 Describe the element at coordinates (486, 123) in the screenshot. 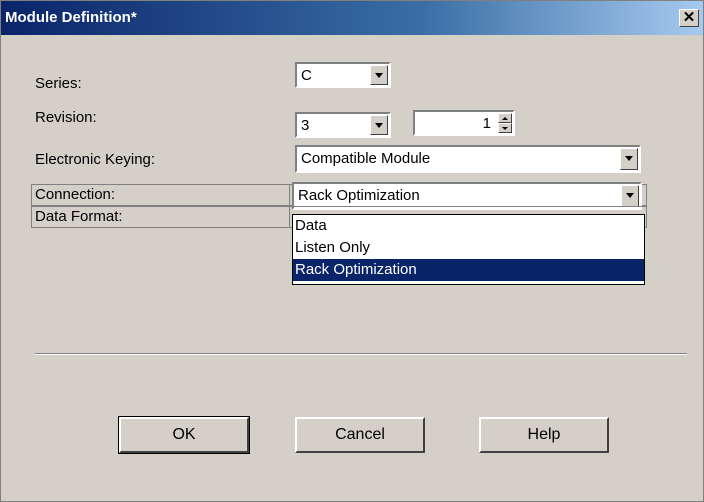

I see `revision-minor-value: 1` at that location.